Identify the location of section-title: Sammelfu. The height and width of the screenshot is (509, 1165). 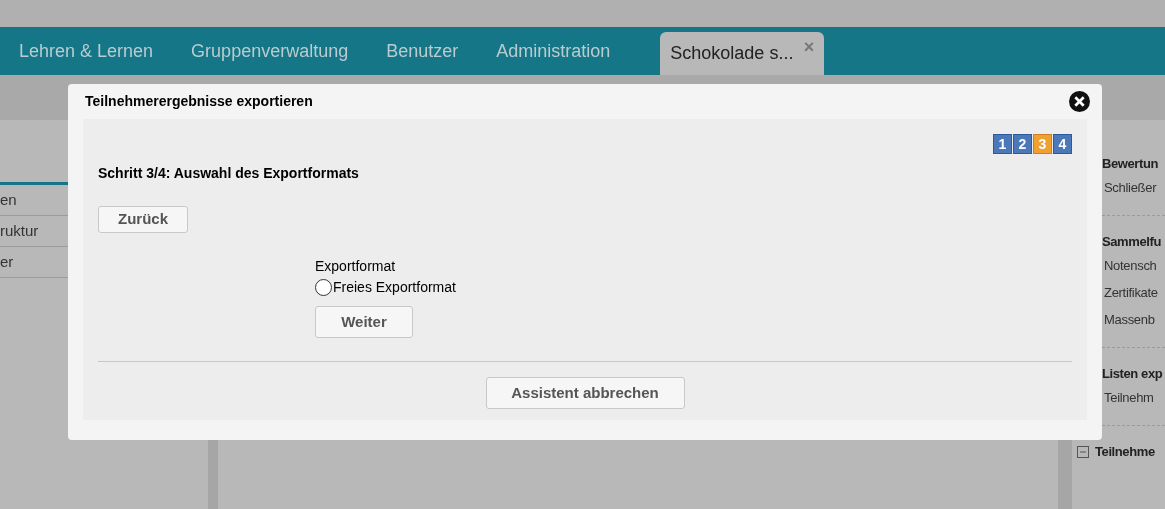
(1131, 242).